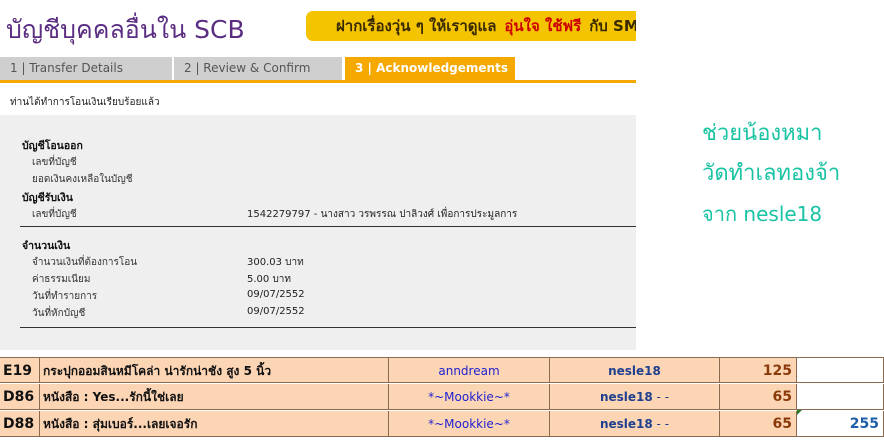 Image resolution: width=884 pixels, height=442 pixels. Describe the element at coordinates (430, 68) in the screenshot. I see `tab-acknowledgements: 3 | Acknowledgements` at that location.